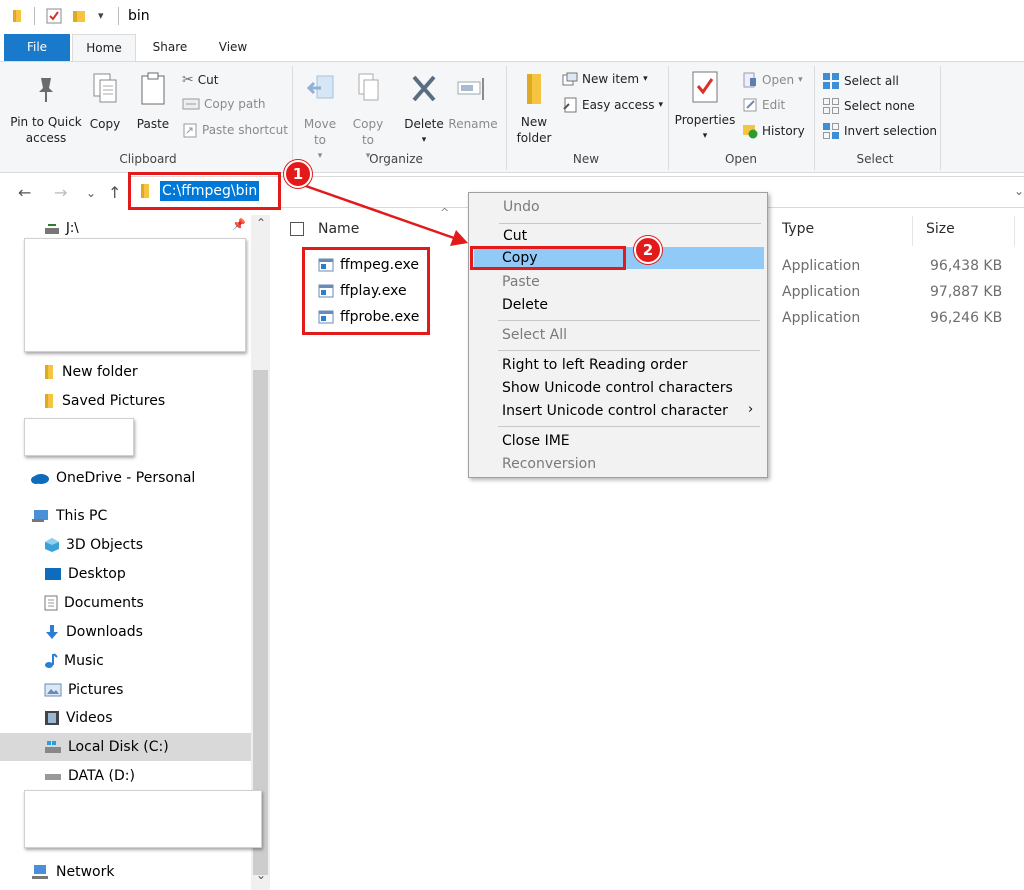 The width and height of the screenshot is (1024, 890). Describe the element at coordinates (93, 632) in the screenshot. I see `nav-item-downloads: Downloads` at that location.